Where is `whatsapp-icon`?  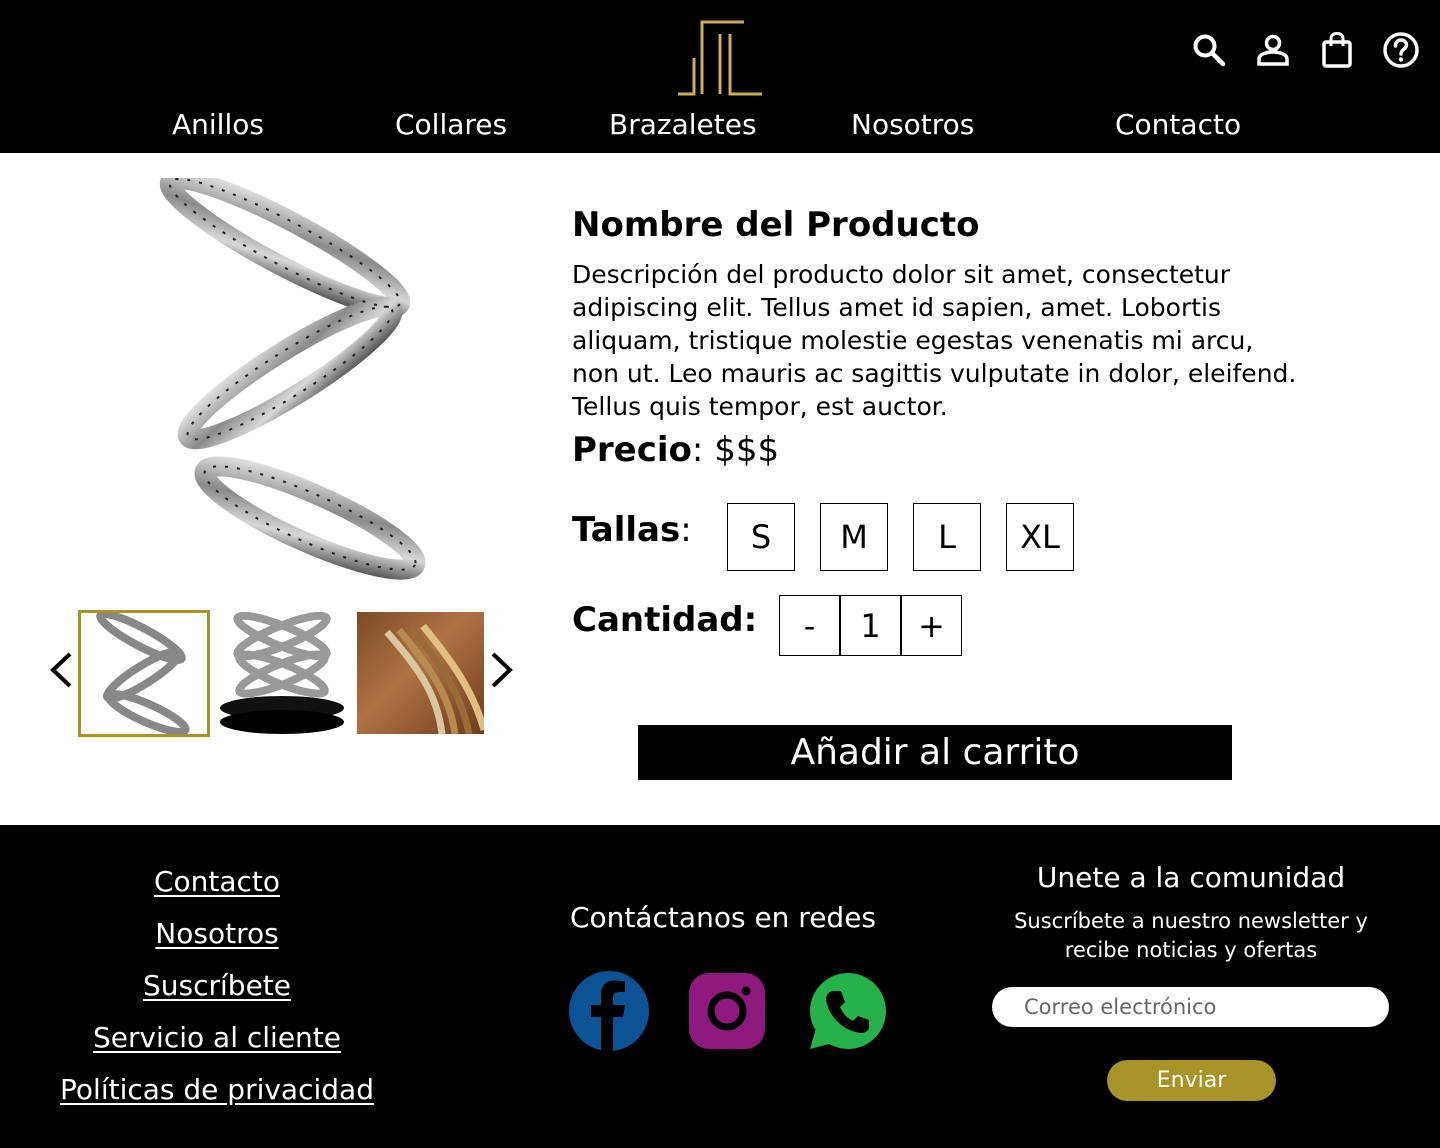 whatsapp-icon is located at coordinates (848, 1011).